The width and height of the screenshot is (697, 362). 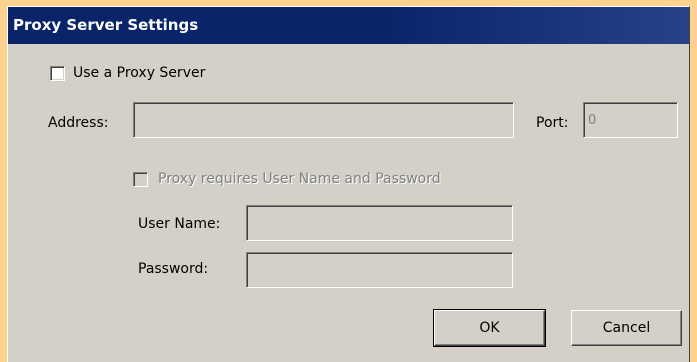 I want to click on password-input, so click(x=379, y=270).